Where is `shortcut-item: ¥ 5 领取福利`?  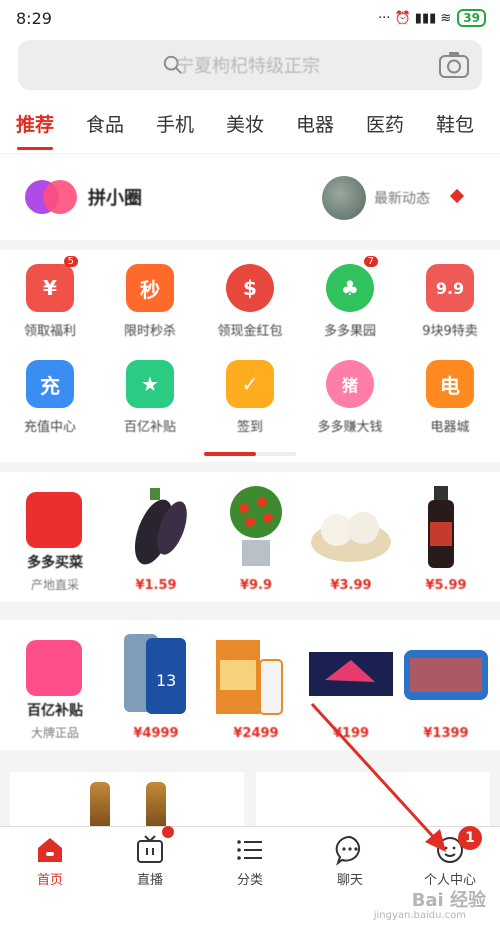
shortcut-item: ¥ 5 领取福利 is located at coordinates (50, 300).